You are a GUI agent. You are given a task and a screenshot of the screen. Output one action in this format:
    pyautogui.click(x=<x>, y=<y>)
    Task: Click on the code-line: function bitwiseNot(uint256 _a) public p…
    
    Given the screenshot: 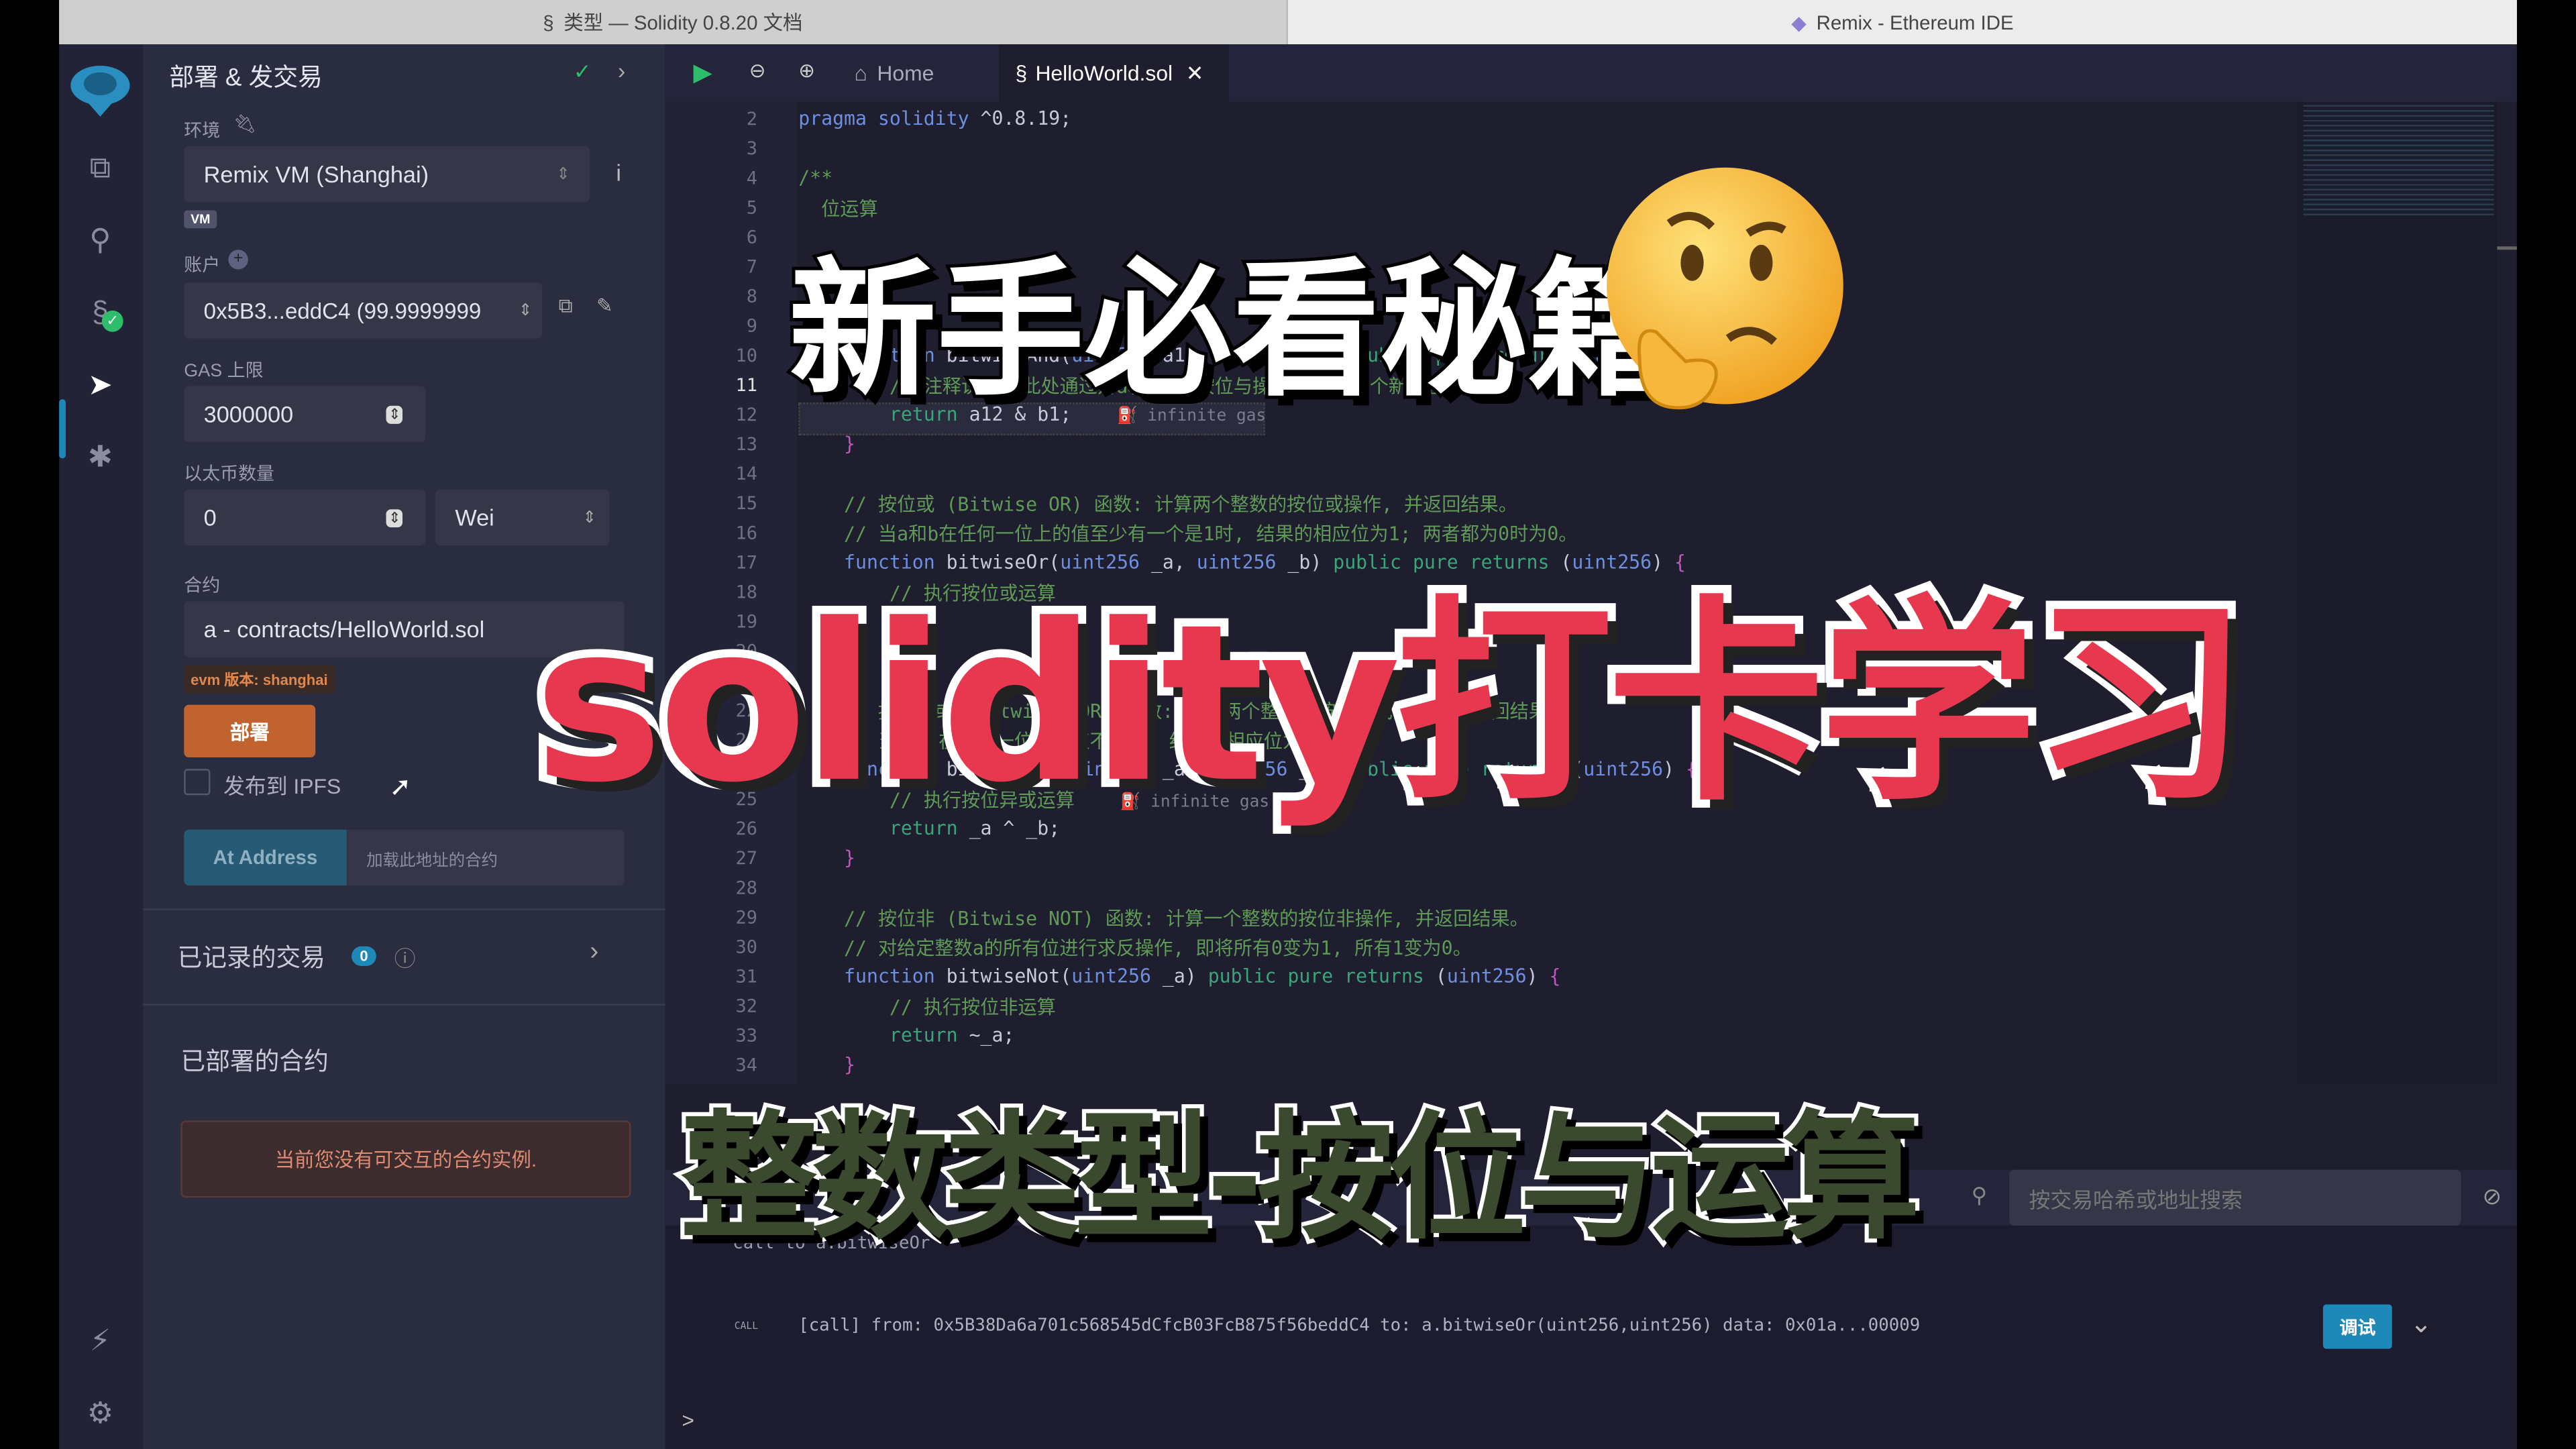 What is the action you would take?
    pyautogui.click(x=1179, y=976)
    